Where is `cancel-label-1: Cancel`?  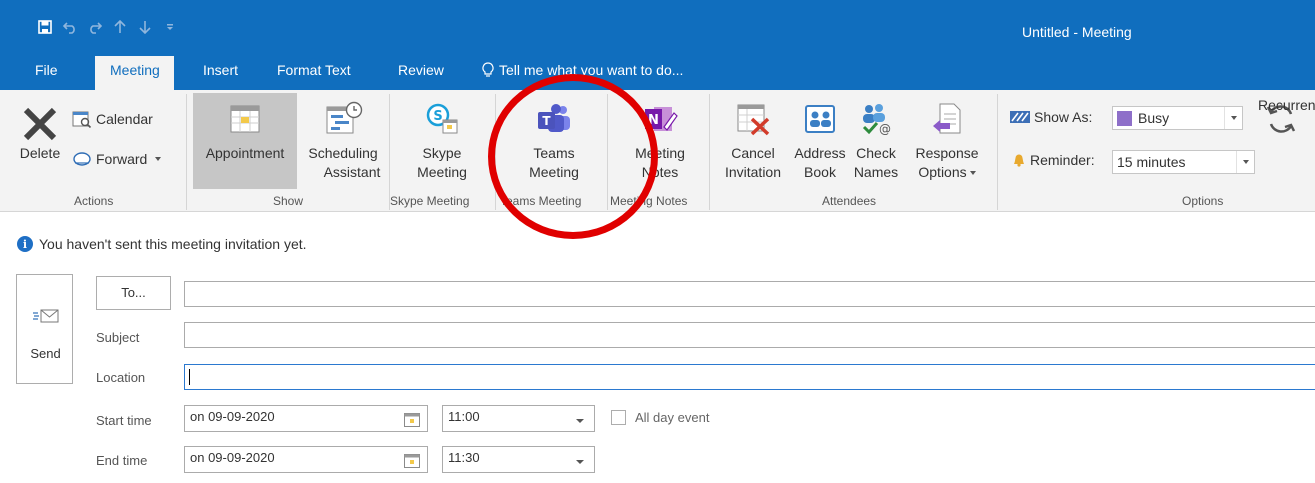
cancel-label-1: Cancel is located at coordinates (753, 153).